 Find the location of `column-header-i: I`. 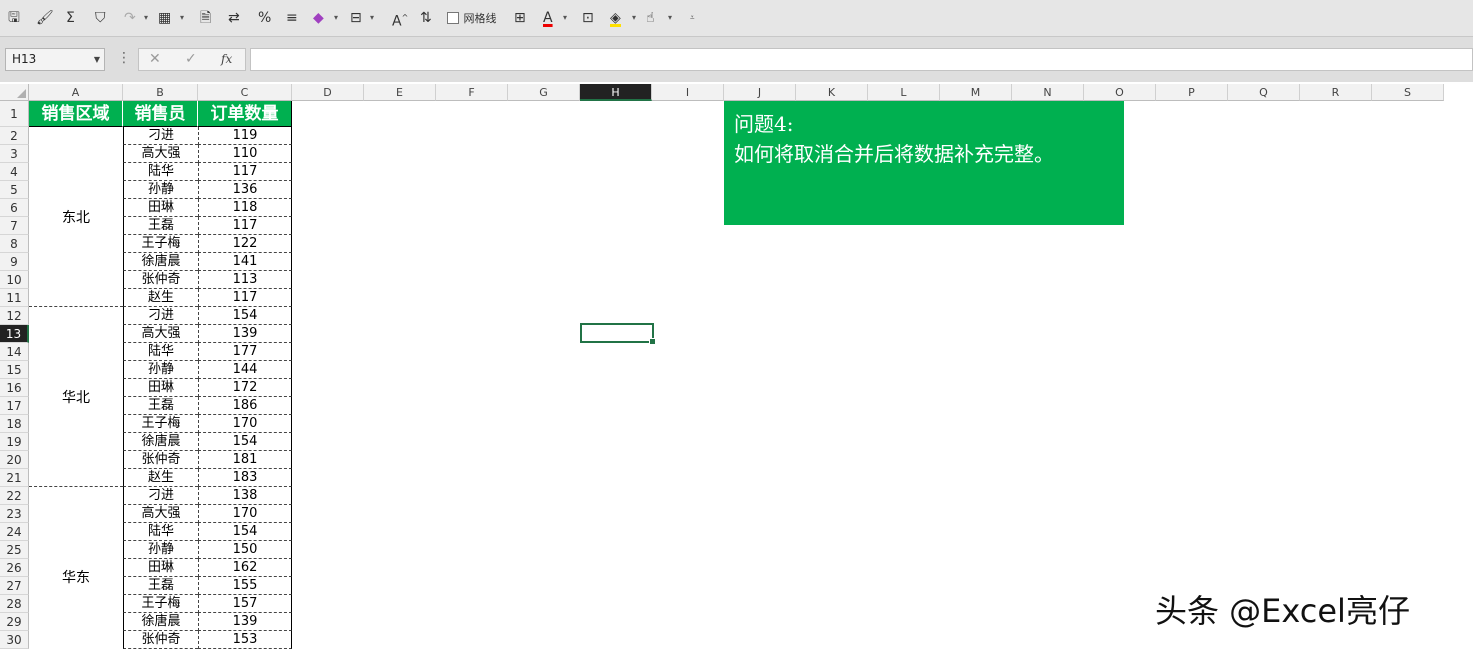

column-header-i: I is located at coordinates (688, 92).